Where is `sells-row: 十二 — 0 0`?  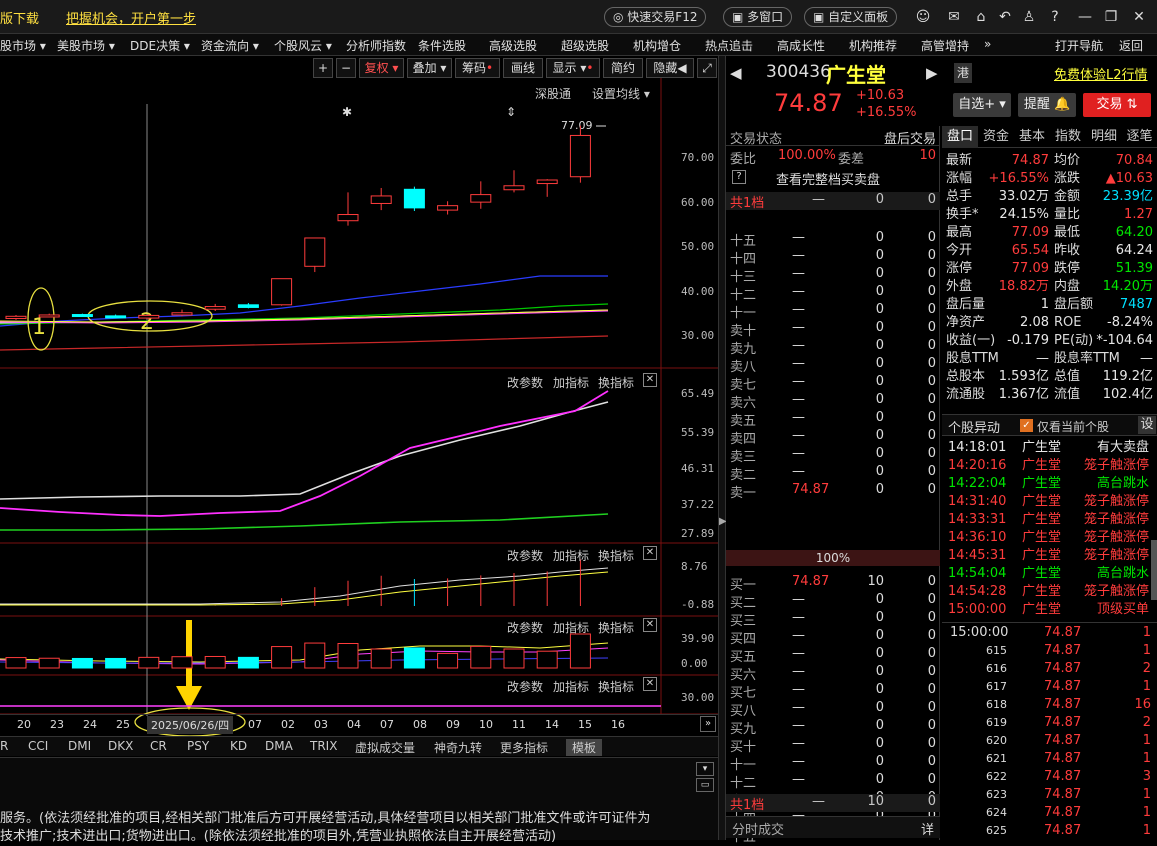 sells-row: 十二 — 0 0 is located at coordinates (833, 293).